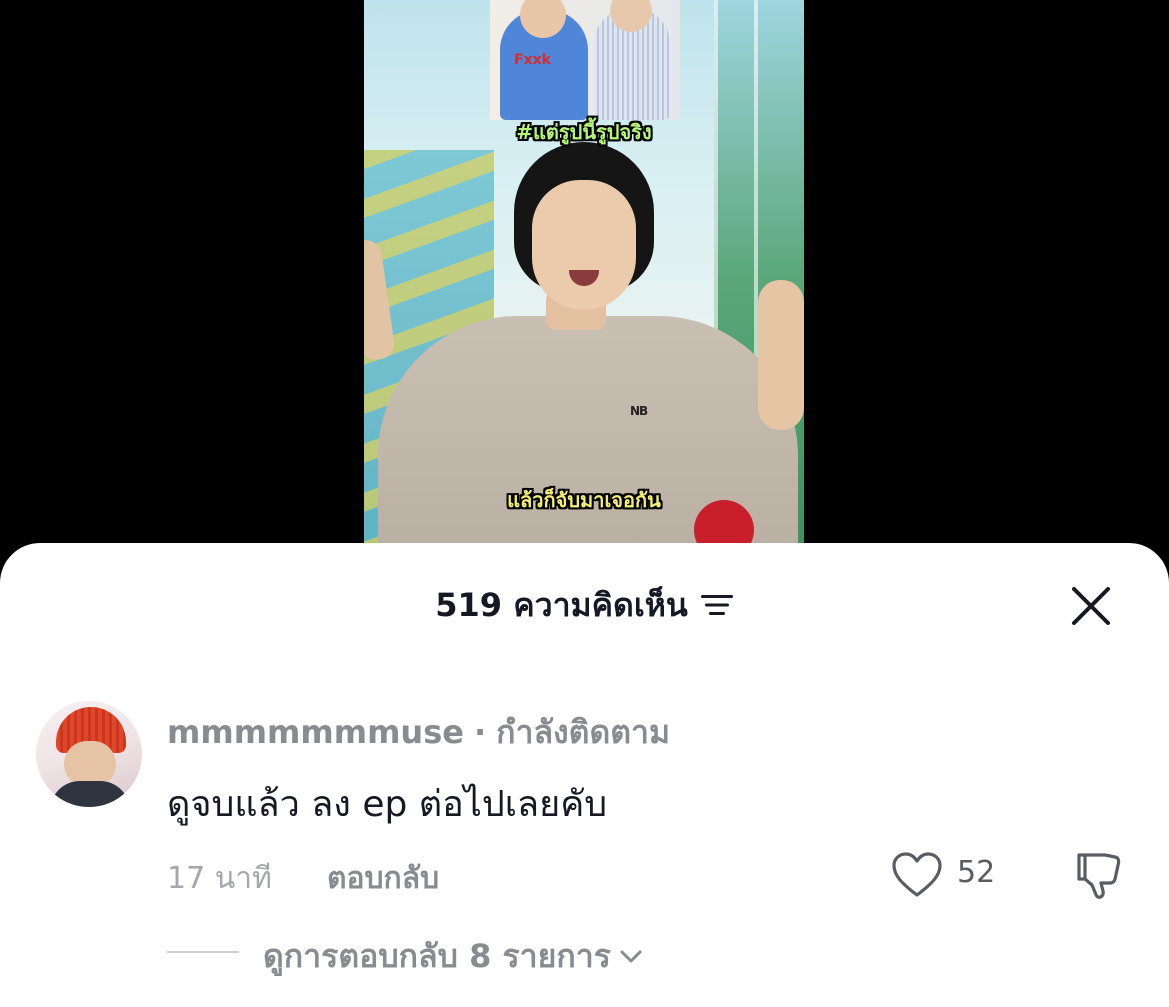 The height and width of the screenshot is (1007, 1169). Describe the element at coordinates (219, 878) in the screenshot. I see `comment-time: 17 นาที` at that location.